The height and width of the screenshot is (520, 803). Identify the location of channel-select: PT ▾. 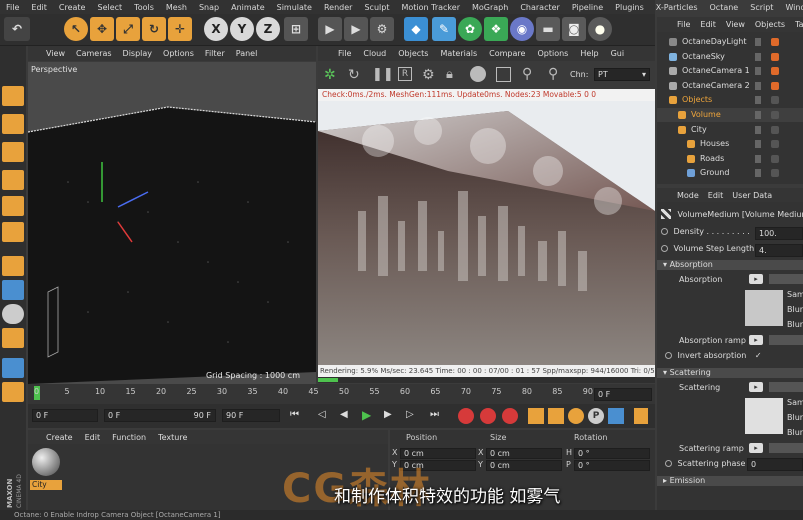
(622, 74).